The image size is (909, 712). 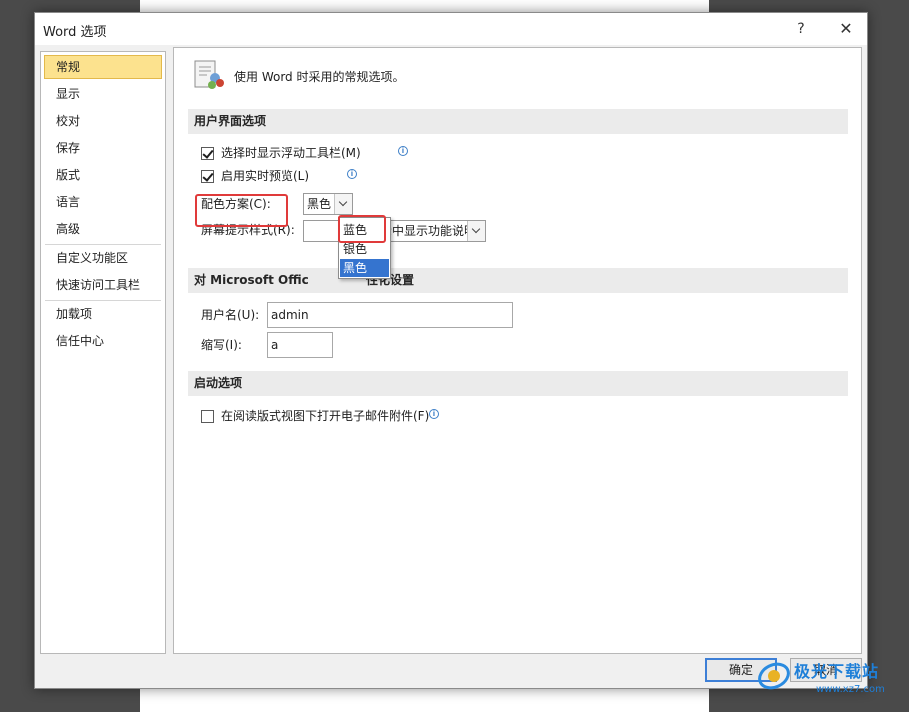 What do you see at coordinates (390, 315) in the screenshot?
I see `username-input: admin` at bounding box center [390, 315].